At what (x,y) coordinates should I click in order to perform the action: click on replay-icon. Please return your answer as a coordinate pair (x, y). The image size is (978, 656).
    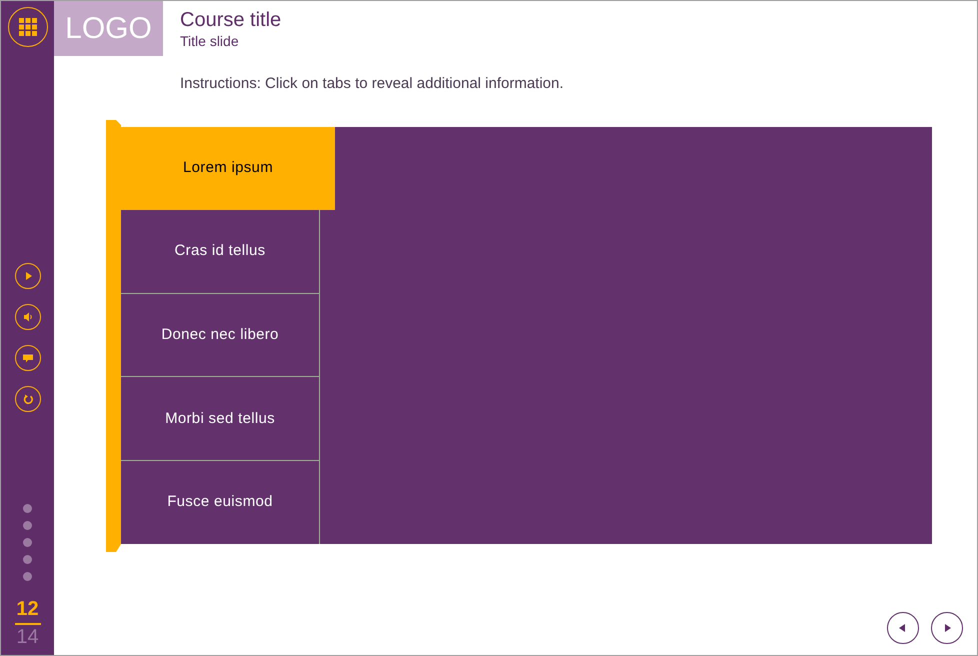
    Looking at the image, I should click on (28, 399).